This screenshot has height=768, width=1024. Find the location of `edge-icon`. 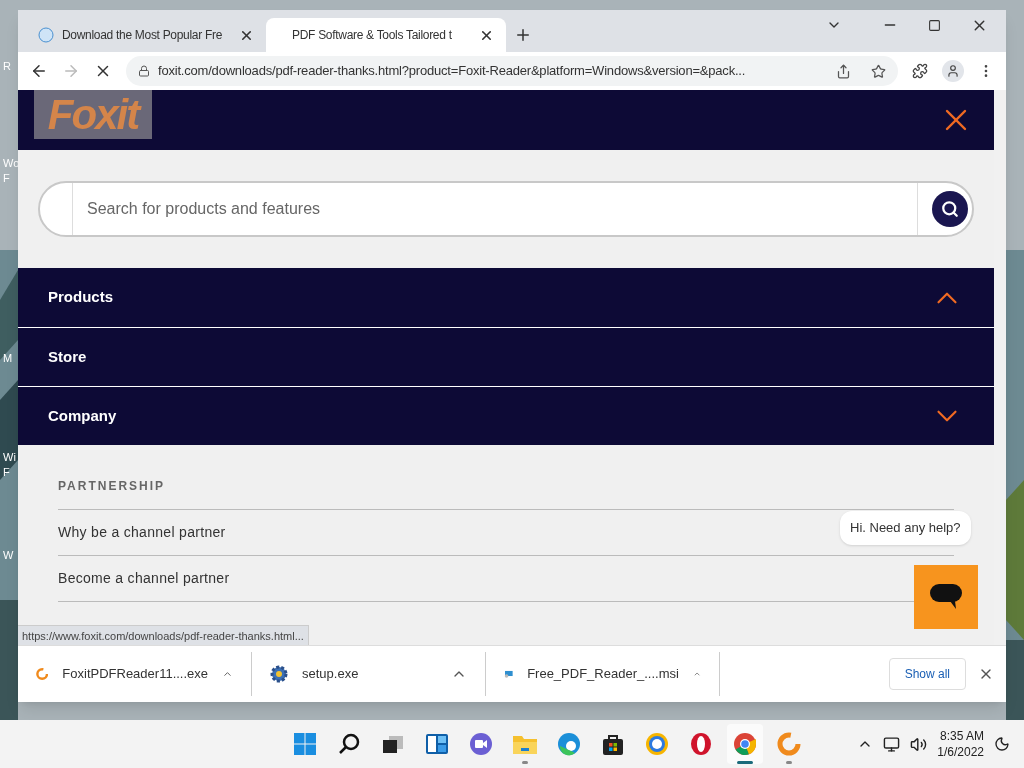

edge-icon is located at coordinates (568, 744).